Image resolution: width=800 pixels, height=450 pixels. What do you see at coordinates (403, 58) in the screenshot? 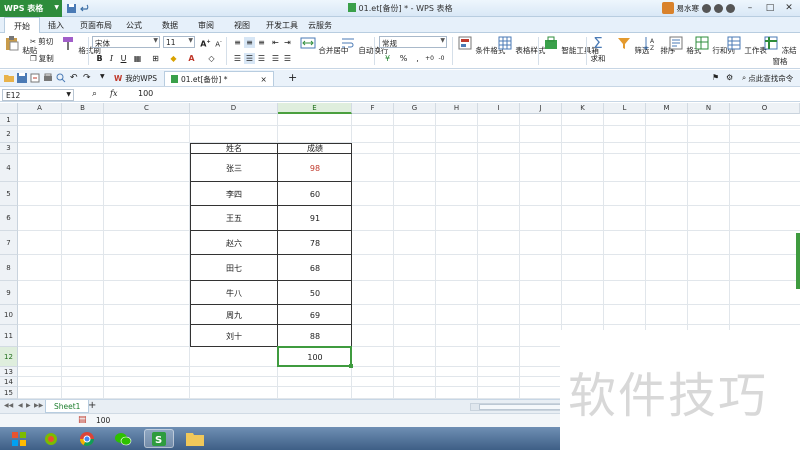
I see `percent-button: %` at bounding box center [403, 58].